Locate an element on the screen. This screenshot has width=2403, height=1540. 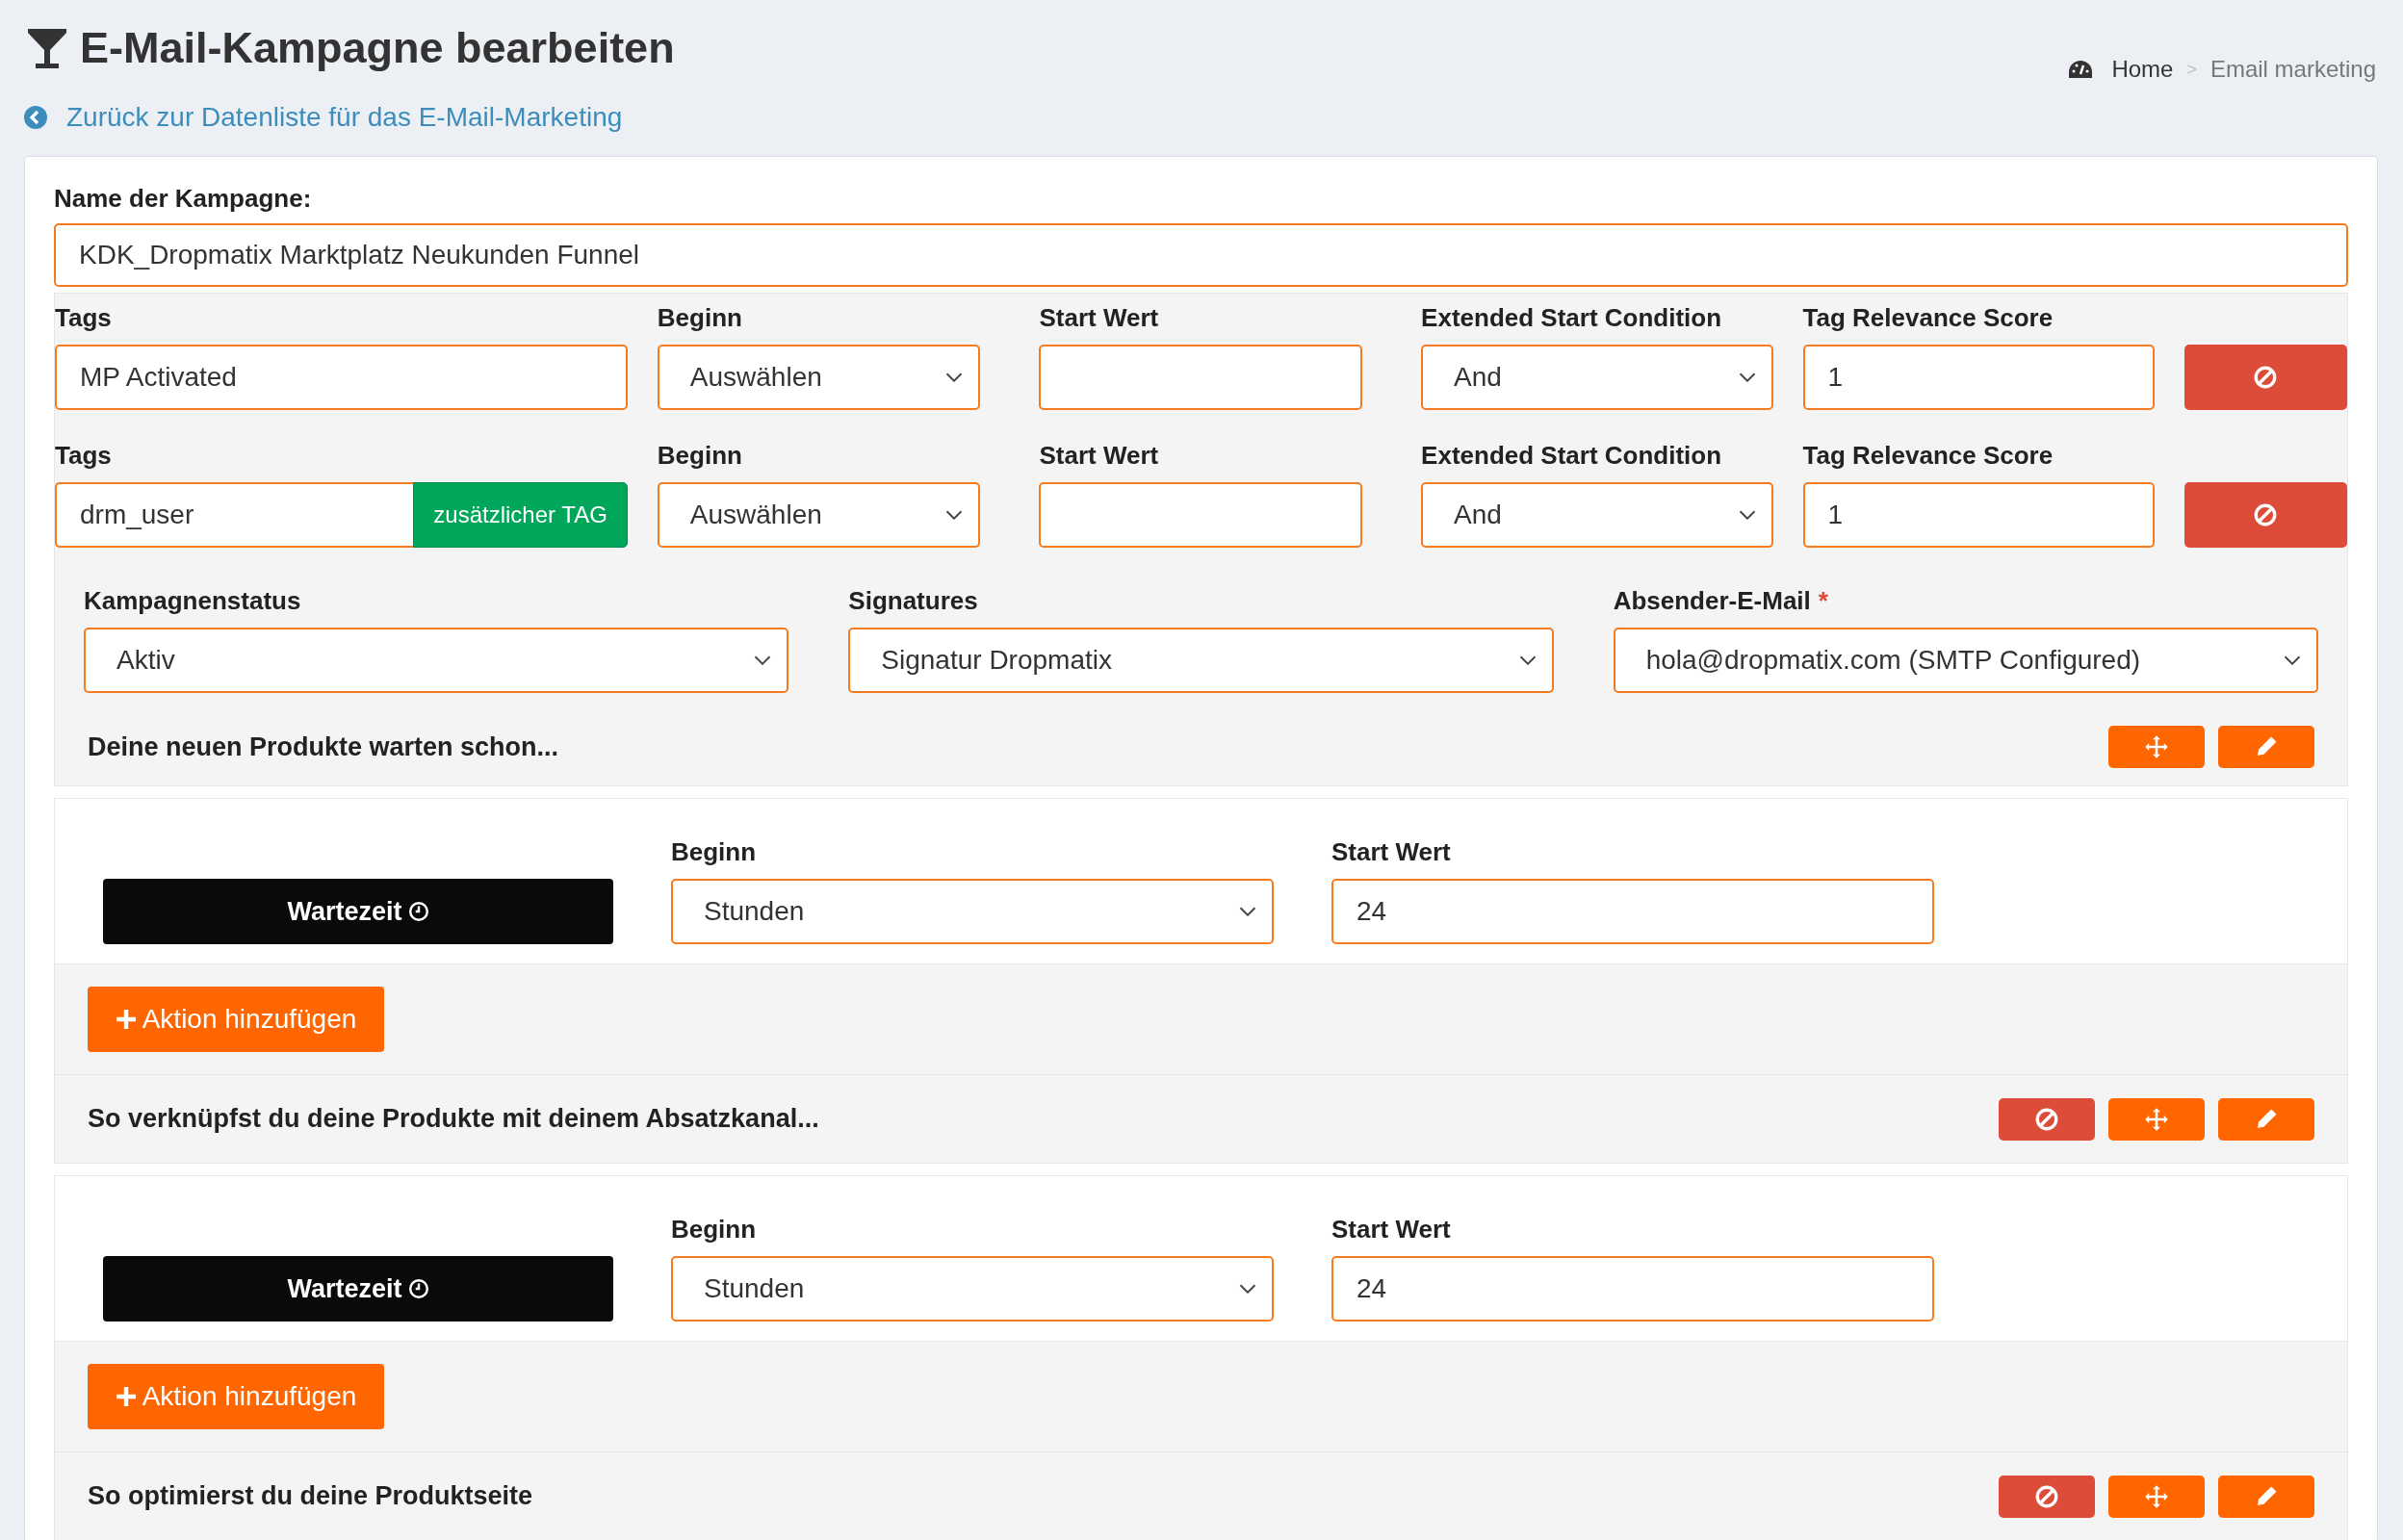
field-label: Name der Kampagne: is located at coordinates (183, 199).